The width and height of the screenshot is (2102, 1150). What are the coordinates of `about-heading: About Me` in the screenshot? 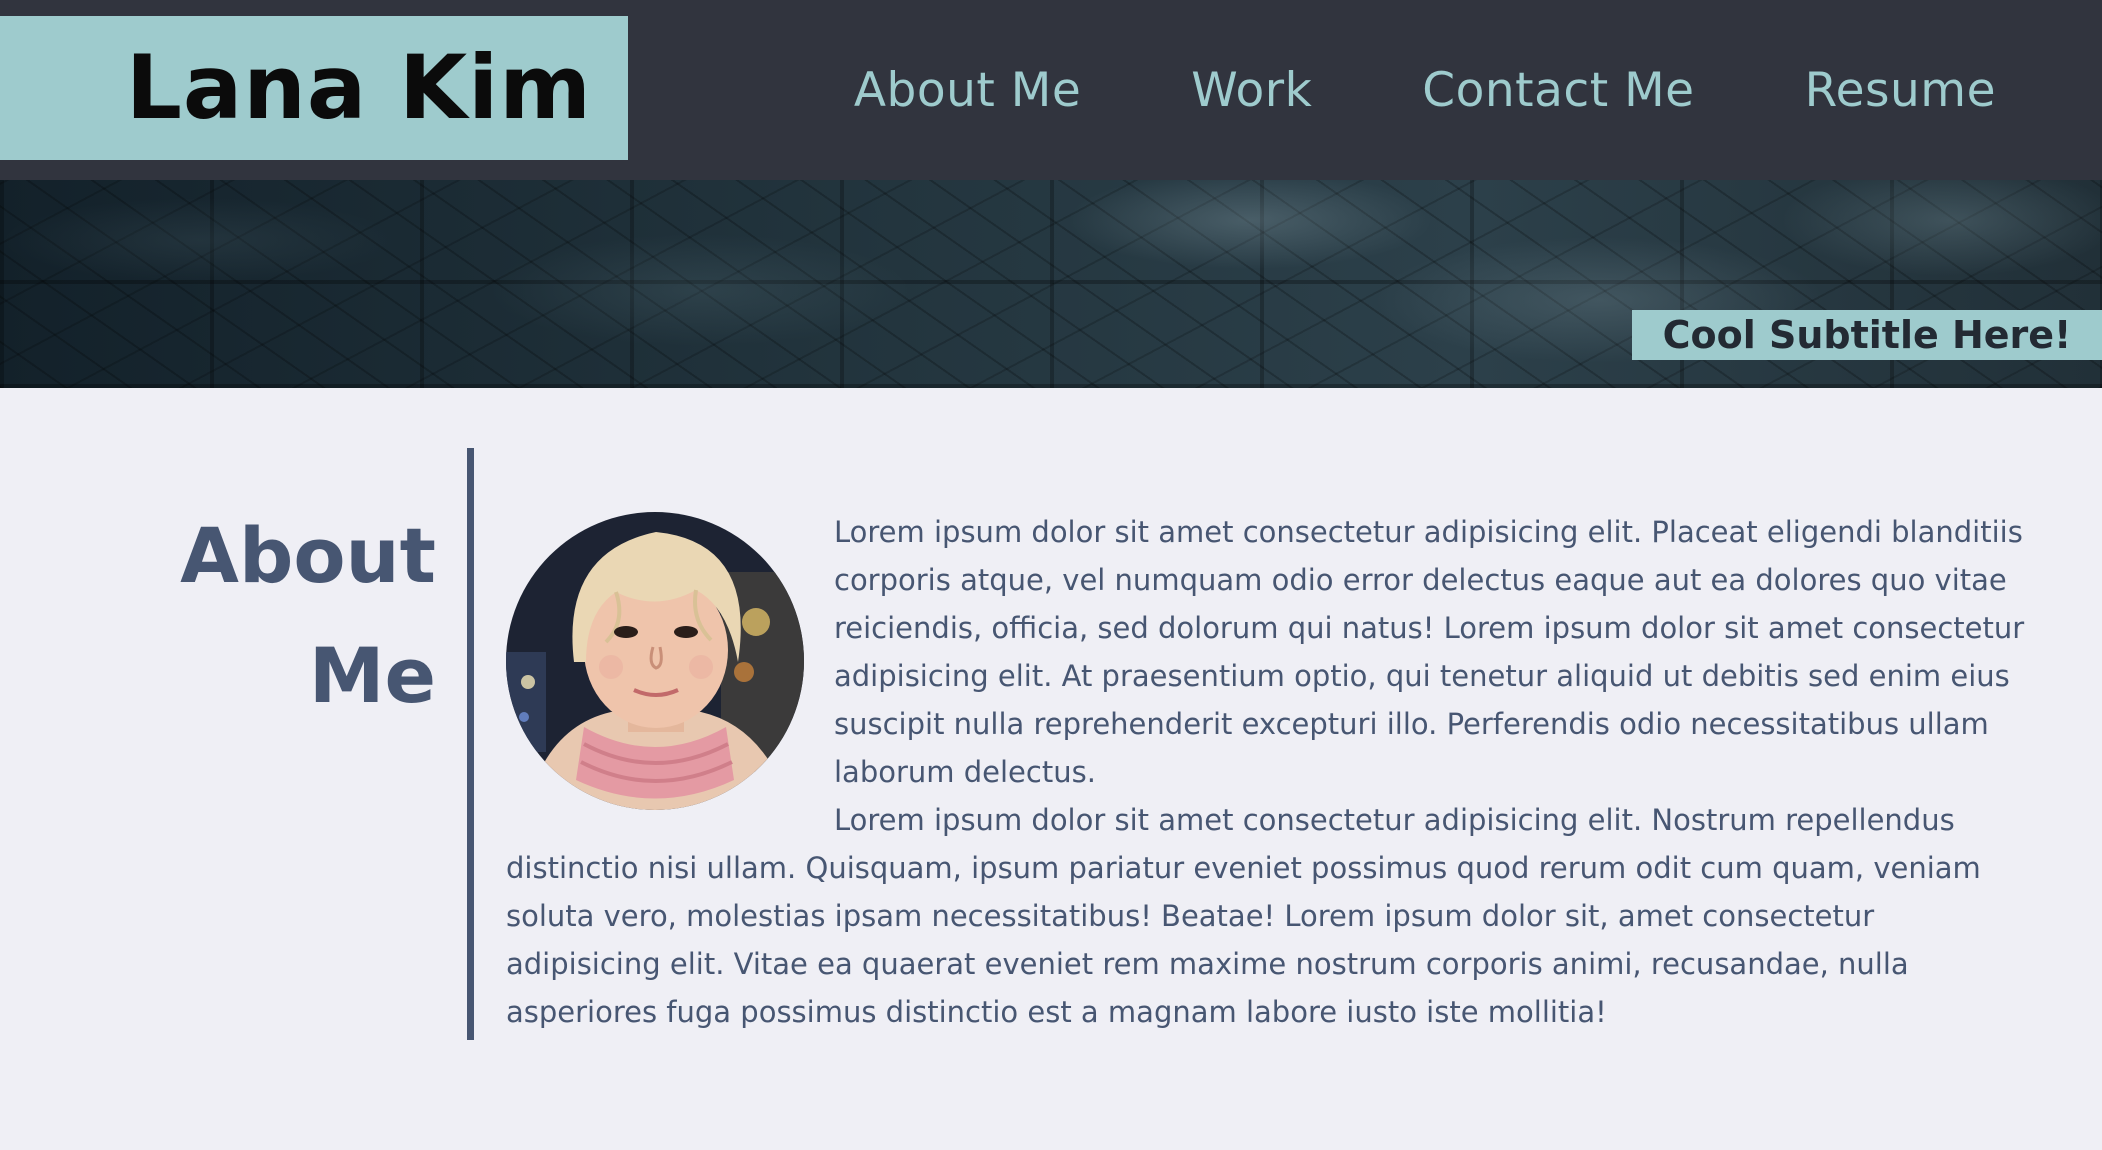 It's located at (308, 615).